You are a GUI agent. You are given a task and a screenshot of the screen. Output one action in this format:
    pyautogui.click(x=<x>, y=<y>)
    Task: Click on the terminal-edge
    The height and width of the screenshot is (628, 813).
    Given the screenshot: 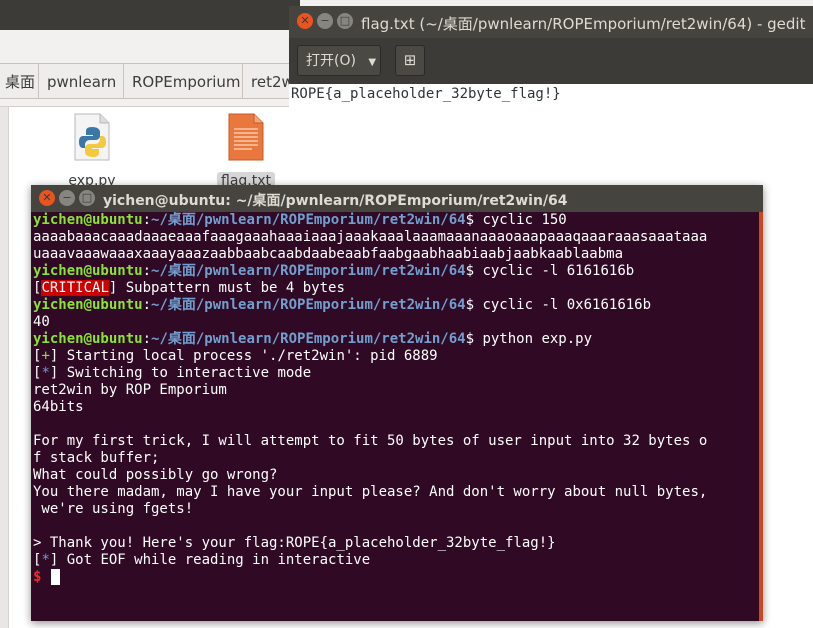 What is the action you would take?
    pyautogui.click(x=761, y=416)
    